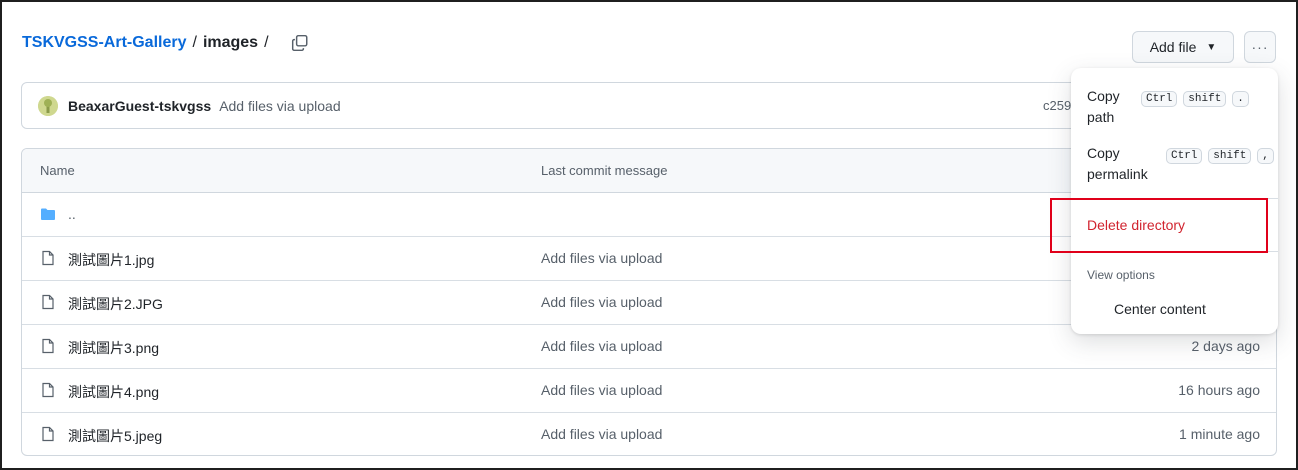 The image size is (1298, 470). What do you see at coordinates (113, 348) in the screenshot?
I see `file-name-link: 測試圖片3.png` at bounding box center [113, 348].